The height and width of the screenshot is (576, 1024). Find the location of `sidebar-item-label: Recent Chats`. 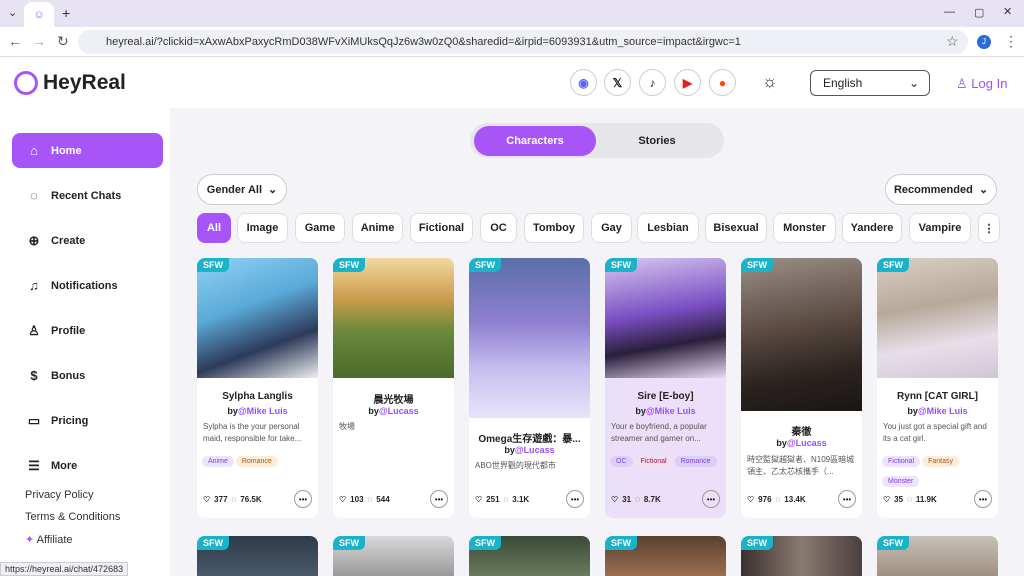

sidebar-item-label: Recent Chats is located at coordinates (86, 195).